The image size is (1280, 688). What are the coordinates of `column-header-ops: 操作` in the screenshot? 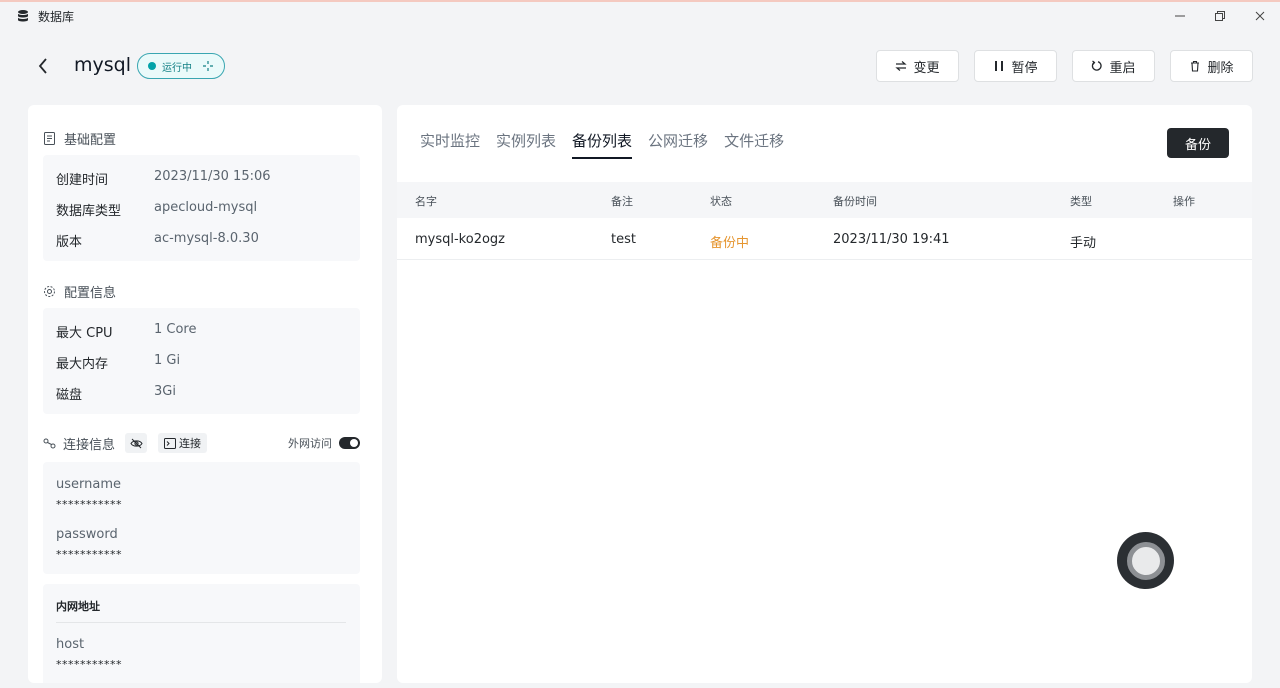 It's located at (1184, 201).